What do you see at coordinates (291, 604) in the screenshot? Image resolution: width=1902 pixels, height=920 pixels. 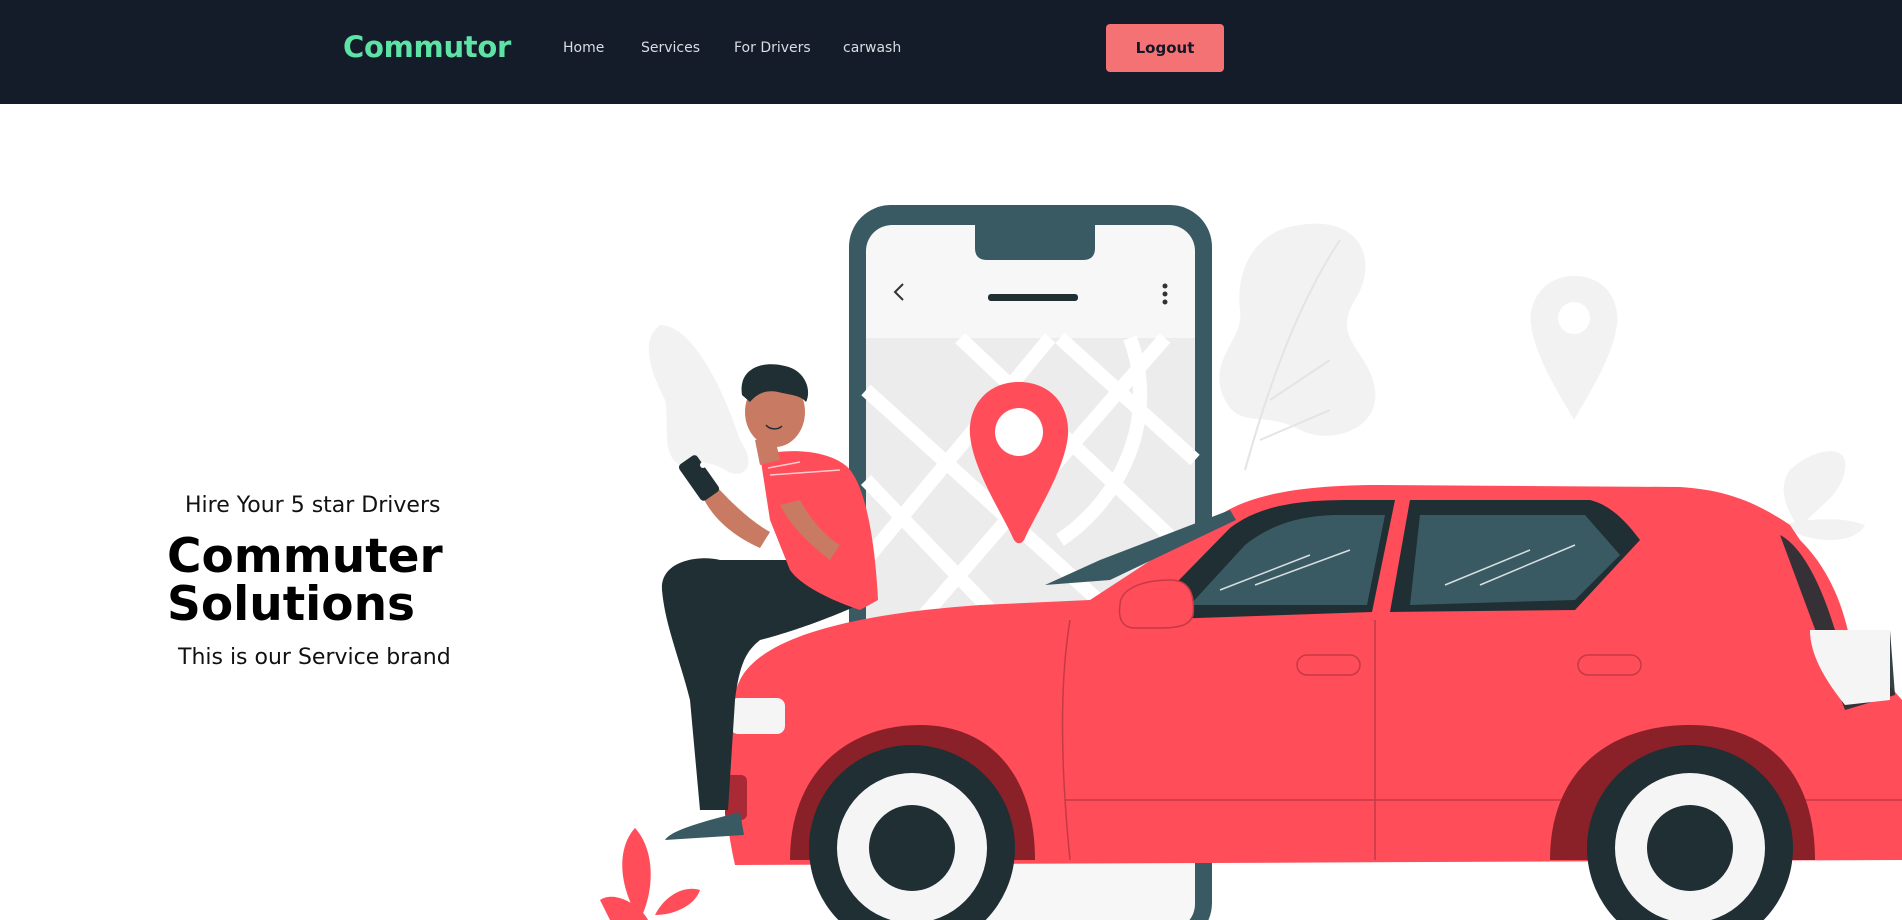 I see `hero-headline-line2: Solutions` at bounding box center [291, 604].